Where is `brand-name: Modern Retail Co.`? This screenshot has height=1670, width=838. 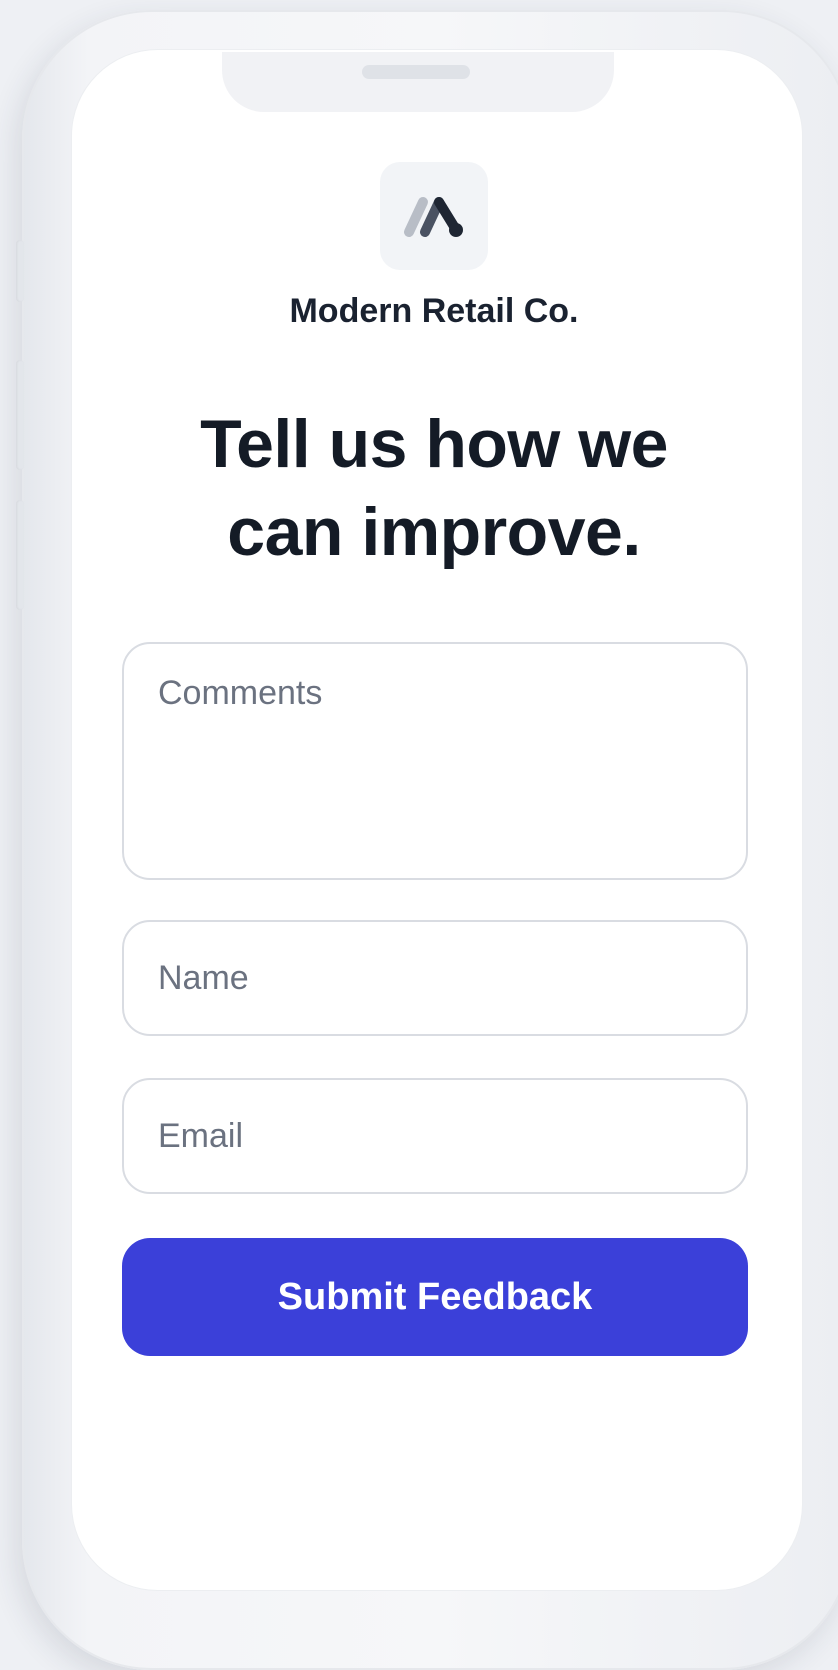 brand-name: Modern Retail Co. is located at coordinates (434, 311).